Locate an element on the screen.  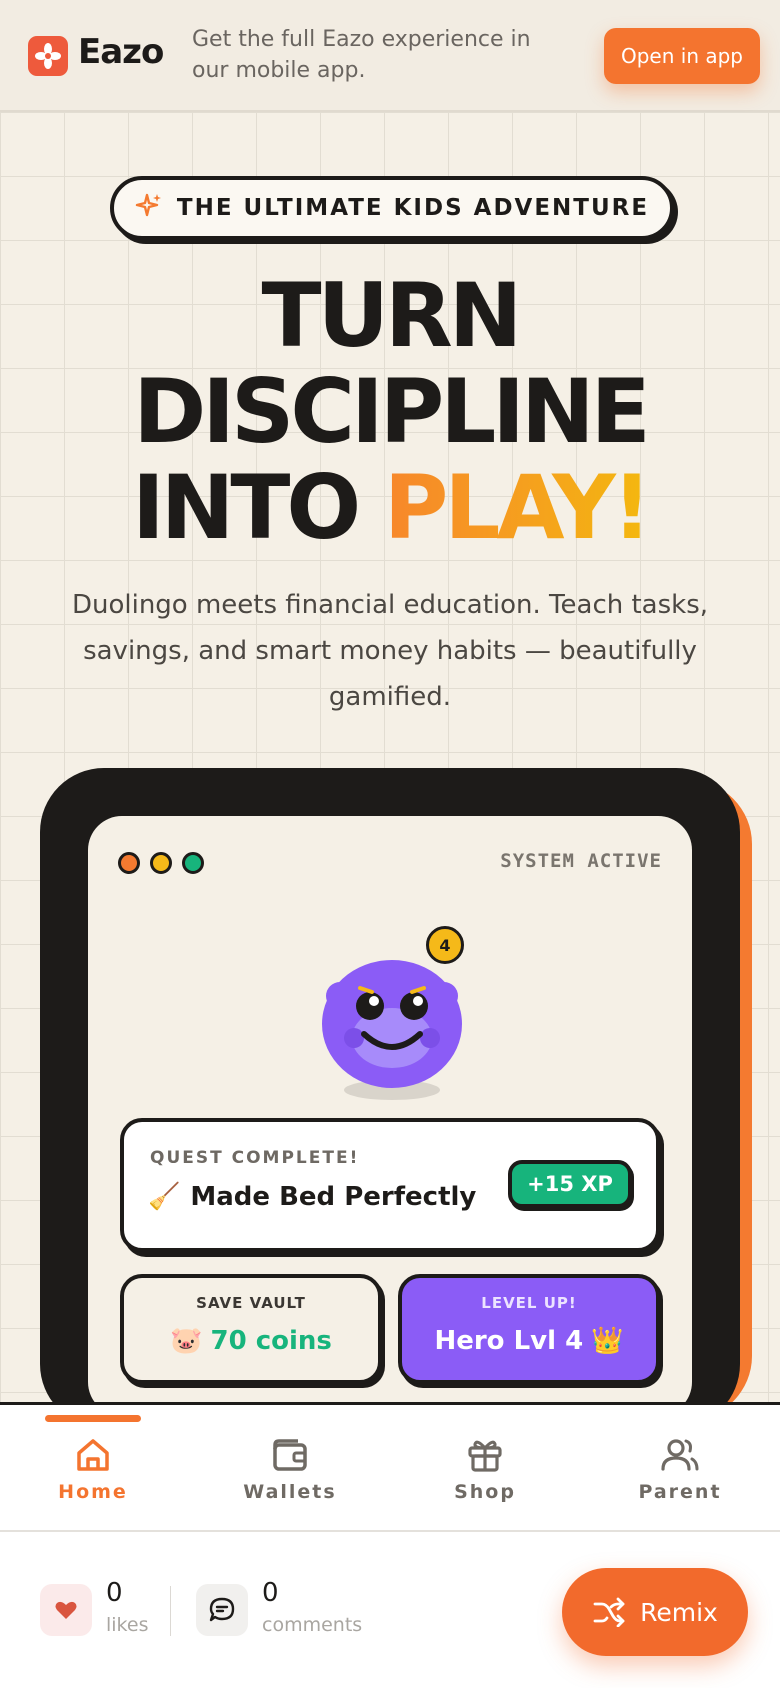
comment-icon is located at coordinates (222, 1609).